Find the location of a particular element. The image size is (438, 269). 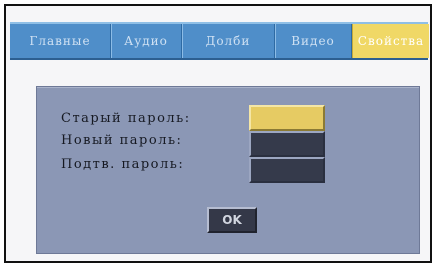

tab-dolby: Долби is located at coordinates (228, 41).